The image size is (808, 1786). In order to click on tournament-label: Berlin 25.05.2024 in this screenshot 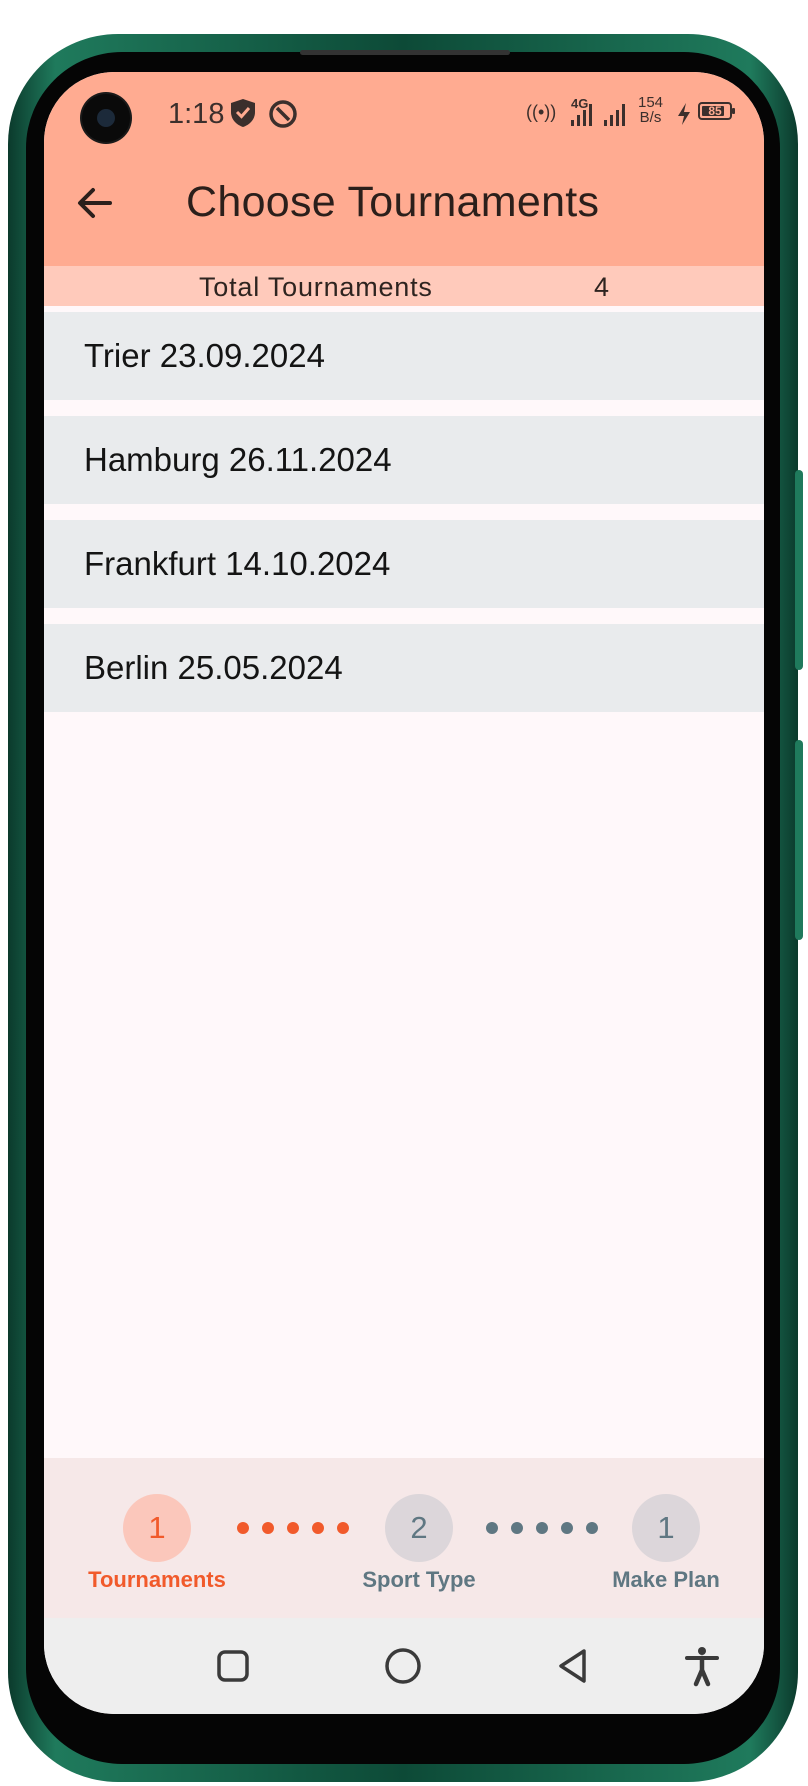, I will do `click(213, 667)`.